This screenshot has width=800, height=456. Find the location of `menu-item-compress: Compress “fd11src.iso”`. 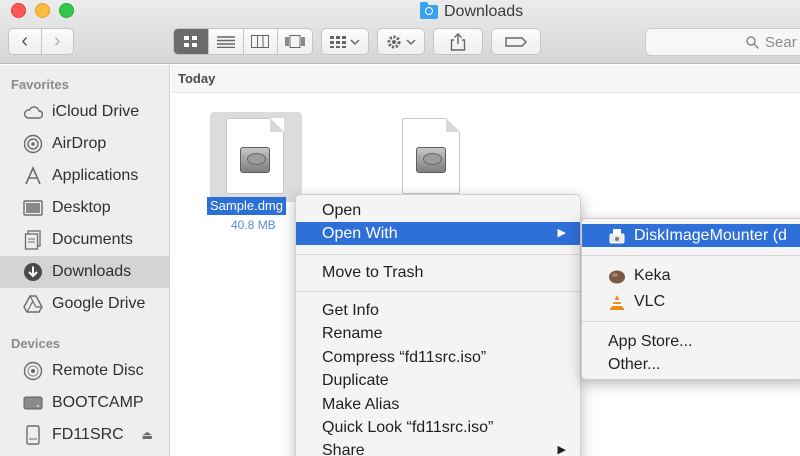

menu-item-compress: Compress “fd11src.iso” is located at coordinates (438, 357).